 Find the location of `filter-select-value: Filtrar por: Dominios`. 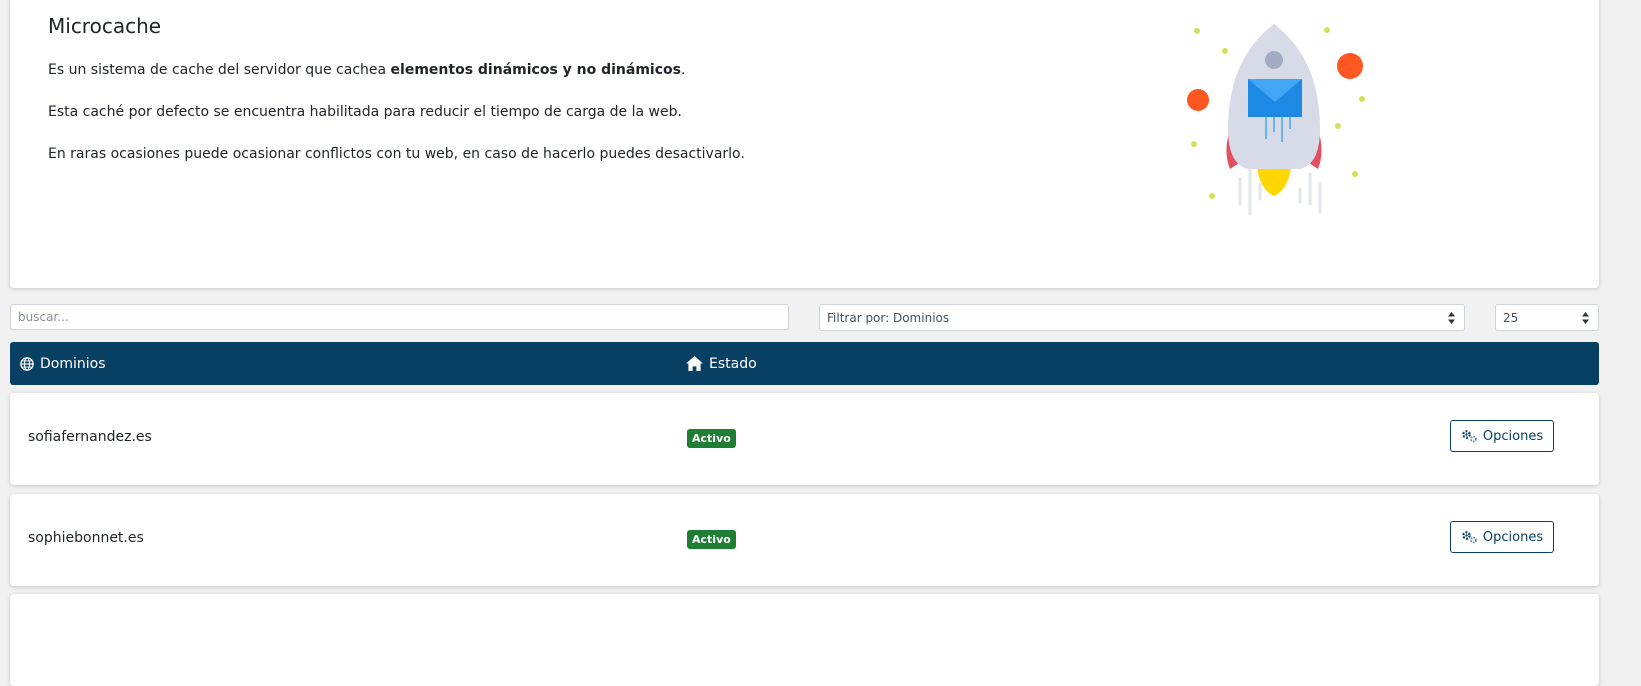

filter-select-value: Filtrar por: Dominios is located at coordinates (888, 317).